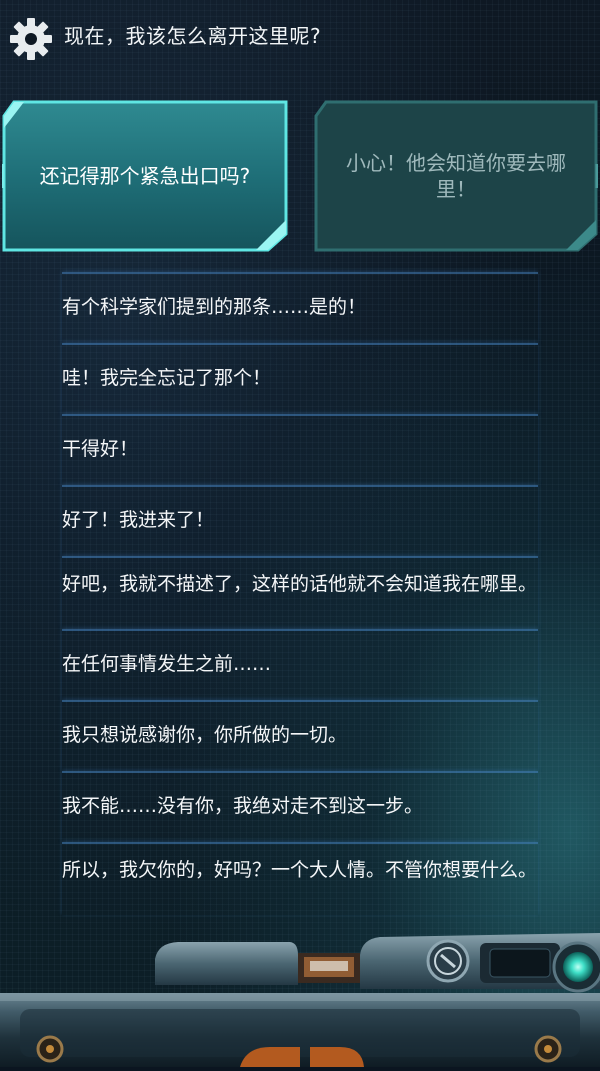 The height and width of the screenshot is (1071, 600). I want to click on log-entry: 干得好！, so click(300, 449).